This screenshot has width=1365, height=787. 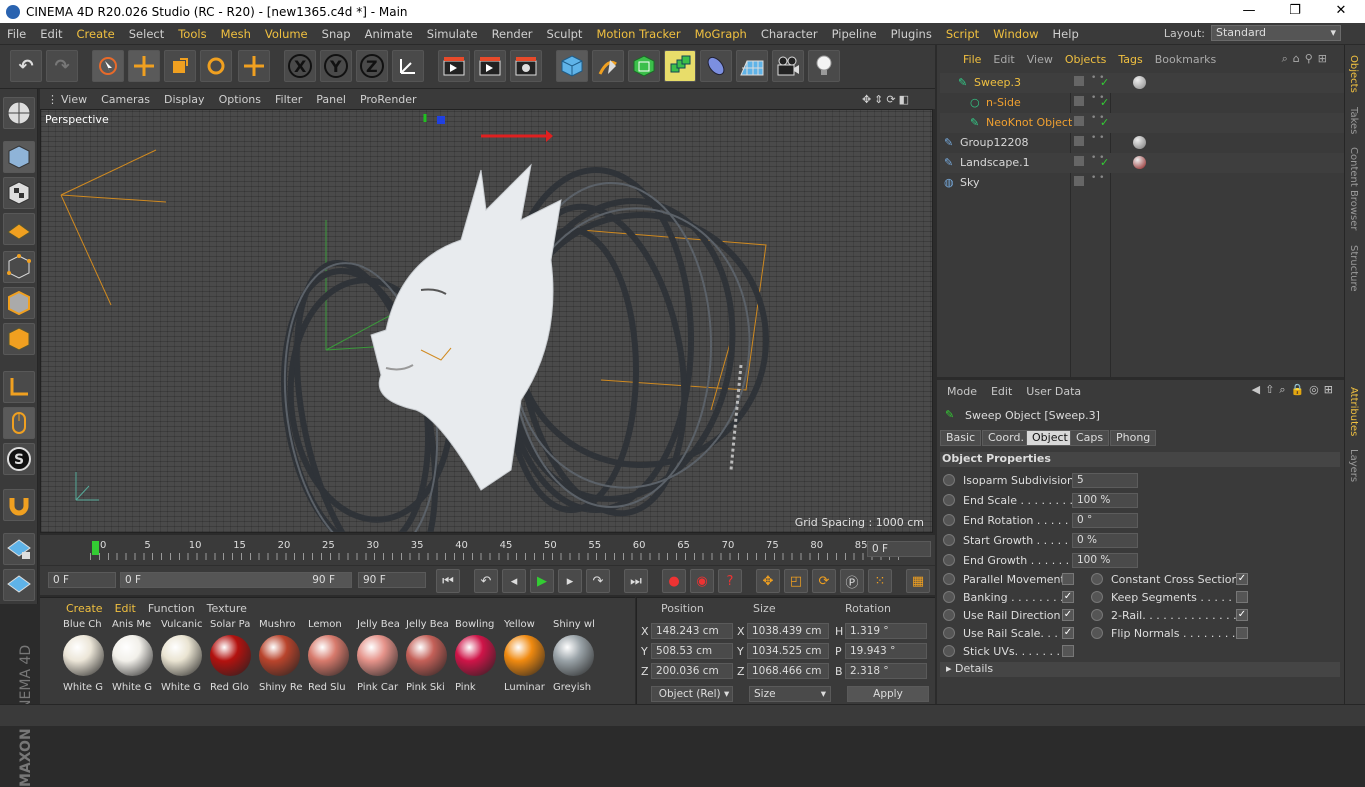 I want to click on camera-button, so click(x=788, y=66).